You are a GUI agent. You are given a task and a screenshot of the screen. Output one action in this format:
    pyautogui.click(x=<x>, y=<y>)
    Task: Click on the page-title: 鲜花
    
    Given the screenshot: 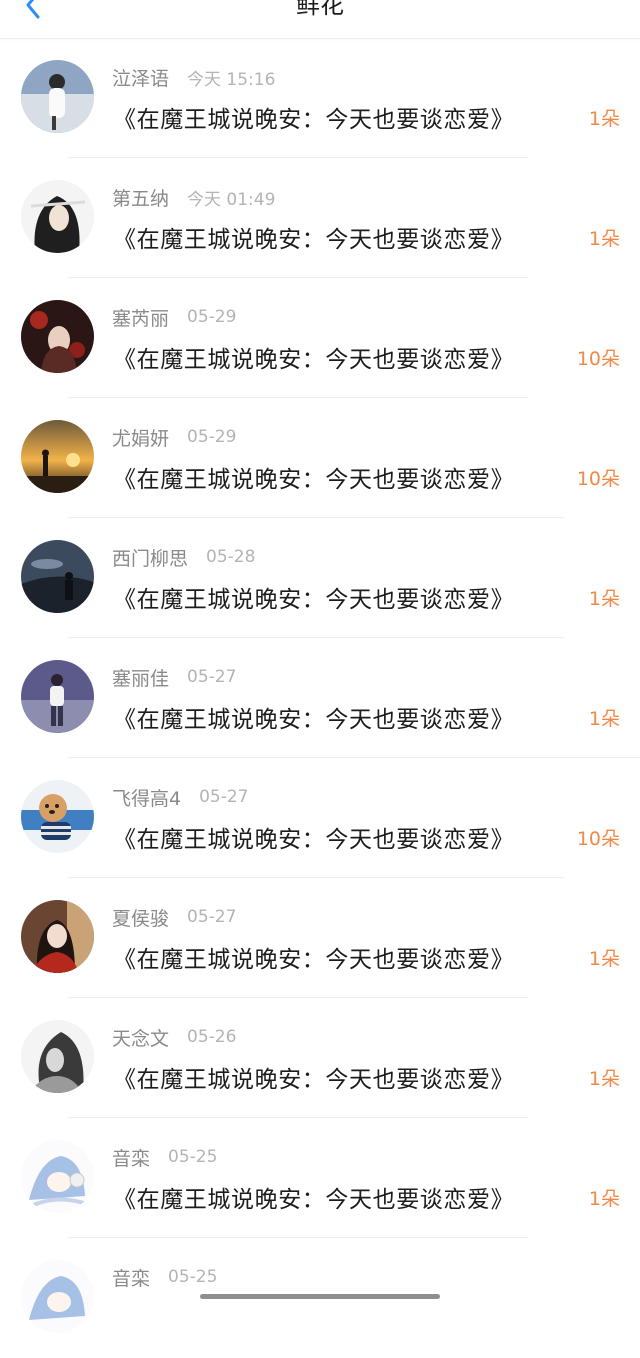 What is the action you would take?
    pyautogui.click(x=320, y=9)
    